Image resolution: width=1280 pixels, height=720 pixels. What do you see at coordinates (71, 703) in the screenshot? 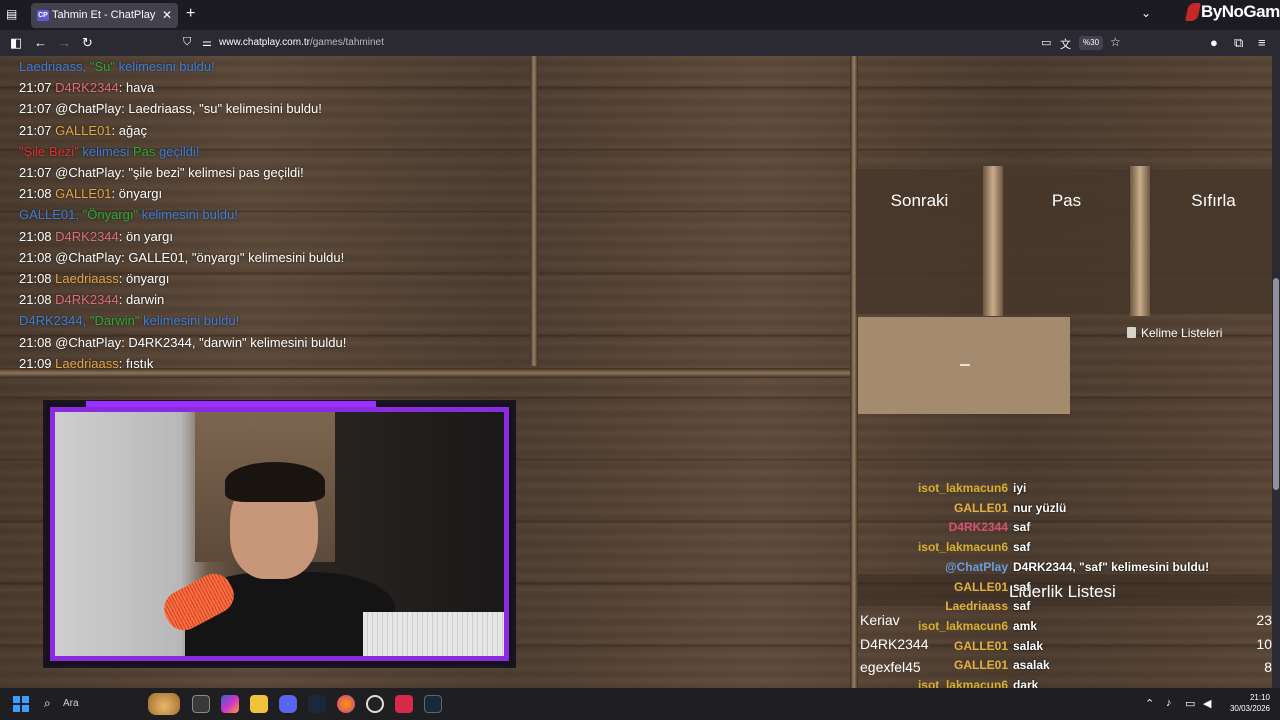
I see `taskbar-search-input: Ara` at bounding box center [71, 703].